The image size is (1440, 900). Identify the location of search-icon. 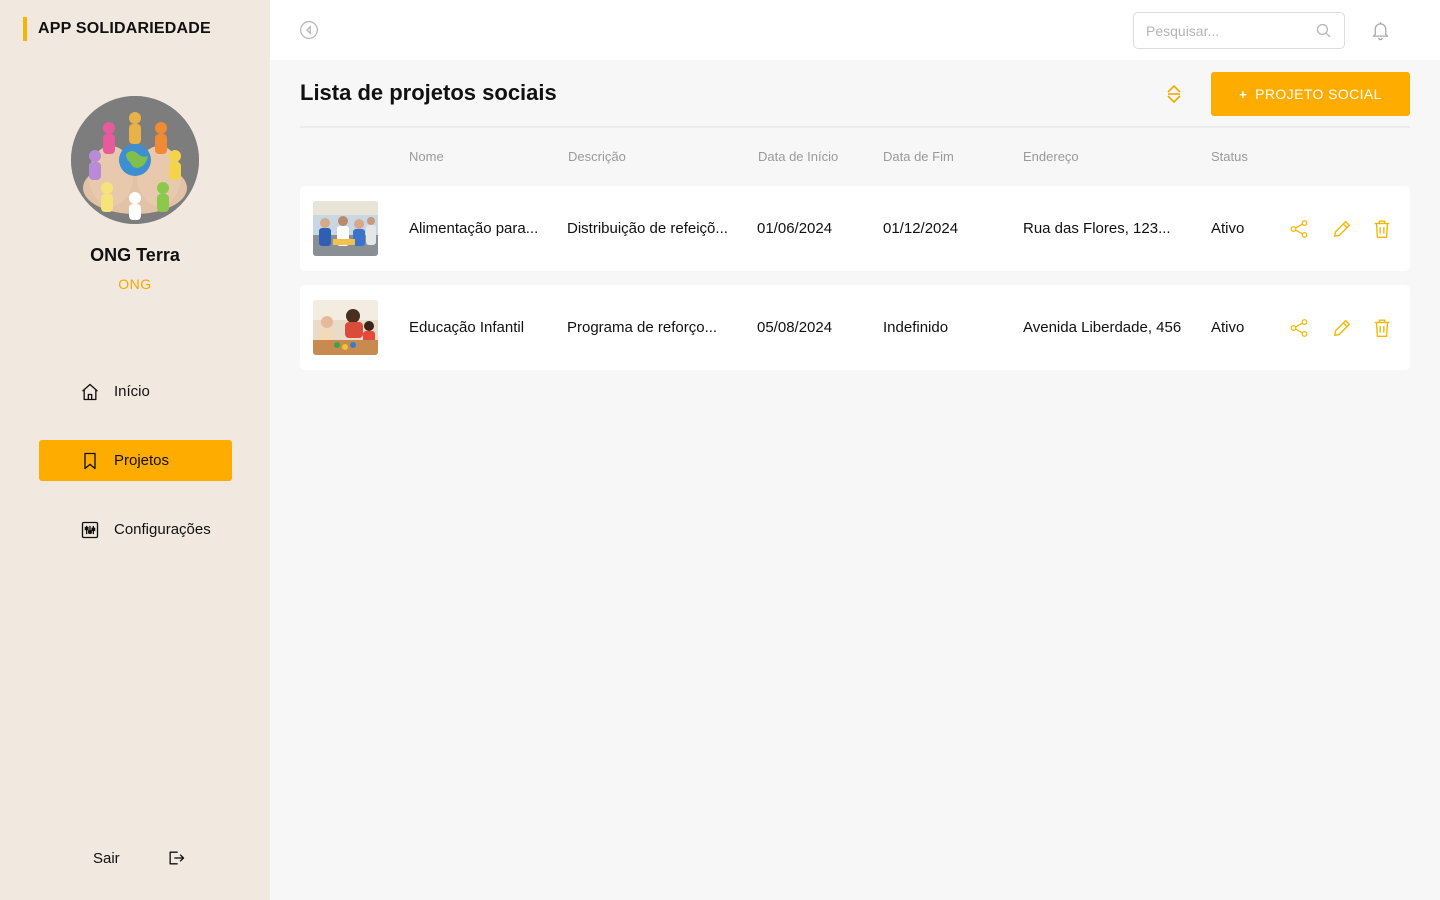
(1323, 30).